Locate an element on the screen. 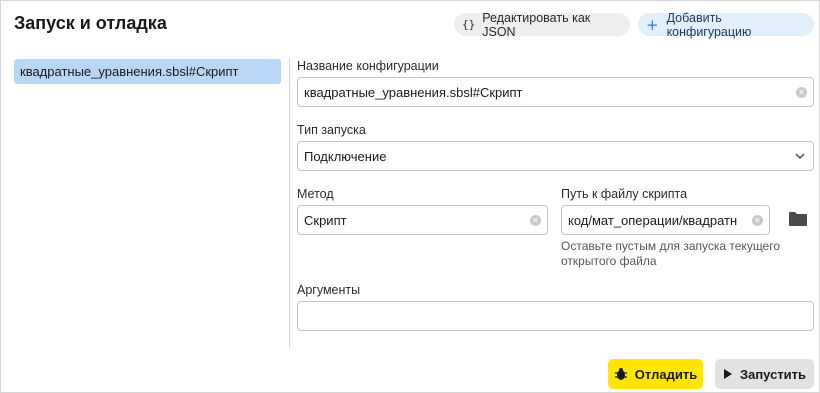  script-path-label: Путь к файлу скрипта is located at coordinates (624, 194).